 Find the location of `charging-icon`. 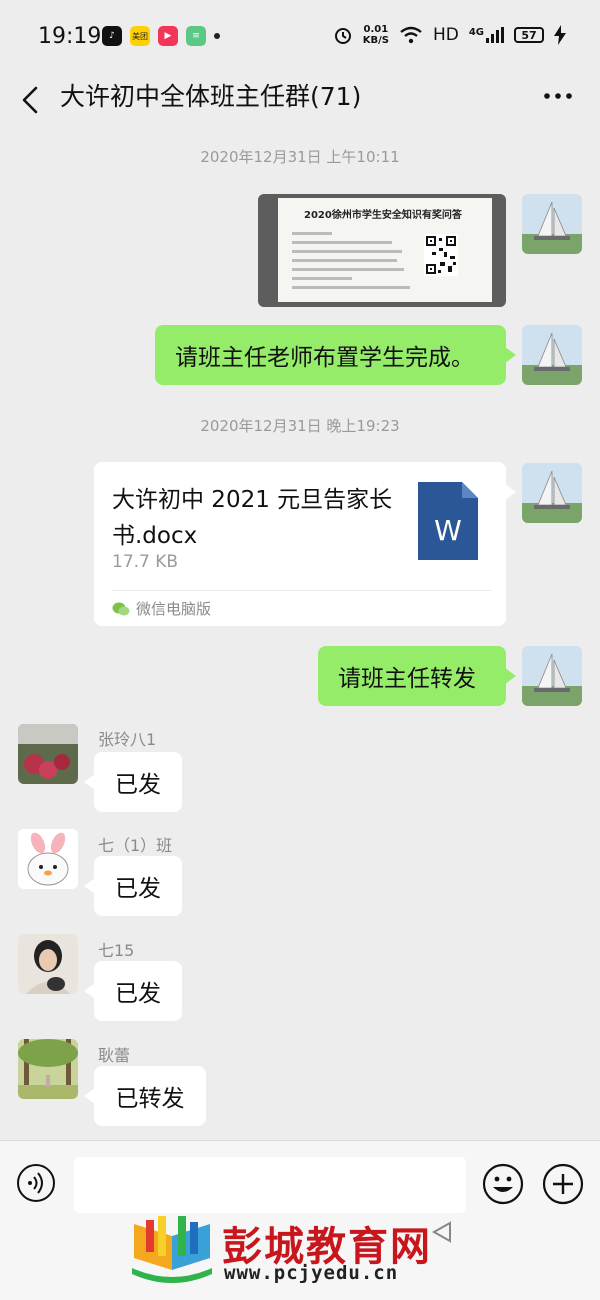

charging-icon is located at coordinates (560, 35).